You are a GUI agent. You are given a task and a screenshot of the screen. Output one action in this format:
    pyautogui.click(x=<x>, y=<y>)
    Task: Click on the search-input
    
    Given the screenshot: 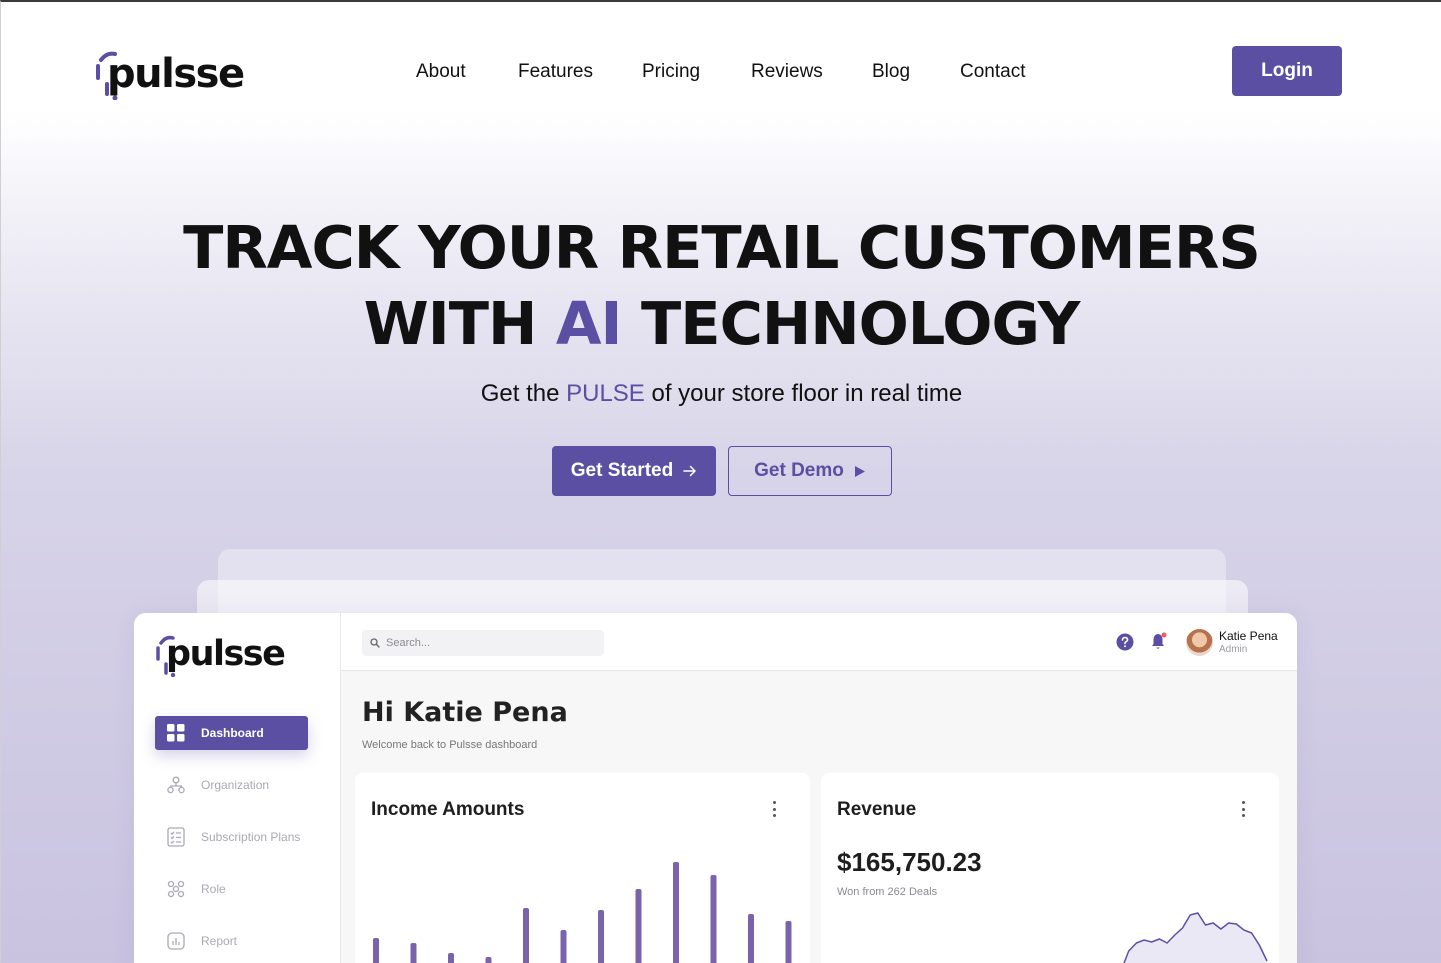 What is the action you would take?
    pyautogui.click(x=486, y=643)
    